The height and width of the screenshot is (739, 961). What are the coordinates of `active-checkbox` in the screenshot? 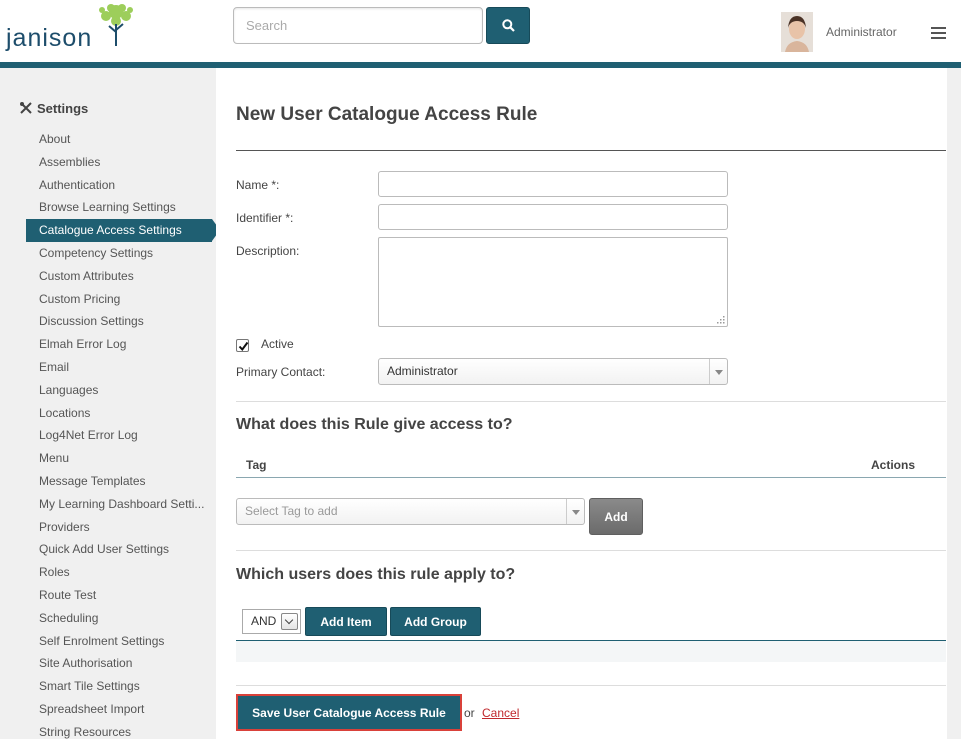 It's located at (242, 345).